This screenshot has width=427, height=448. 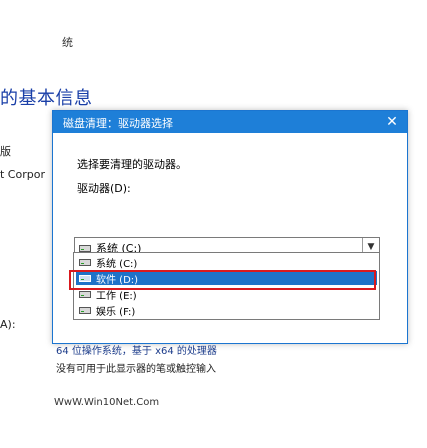 I want to click on background-label-row: A):, so click(x=8, y=324).